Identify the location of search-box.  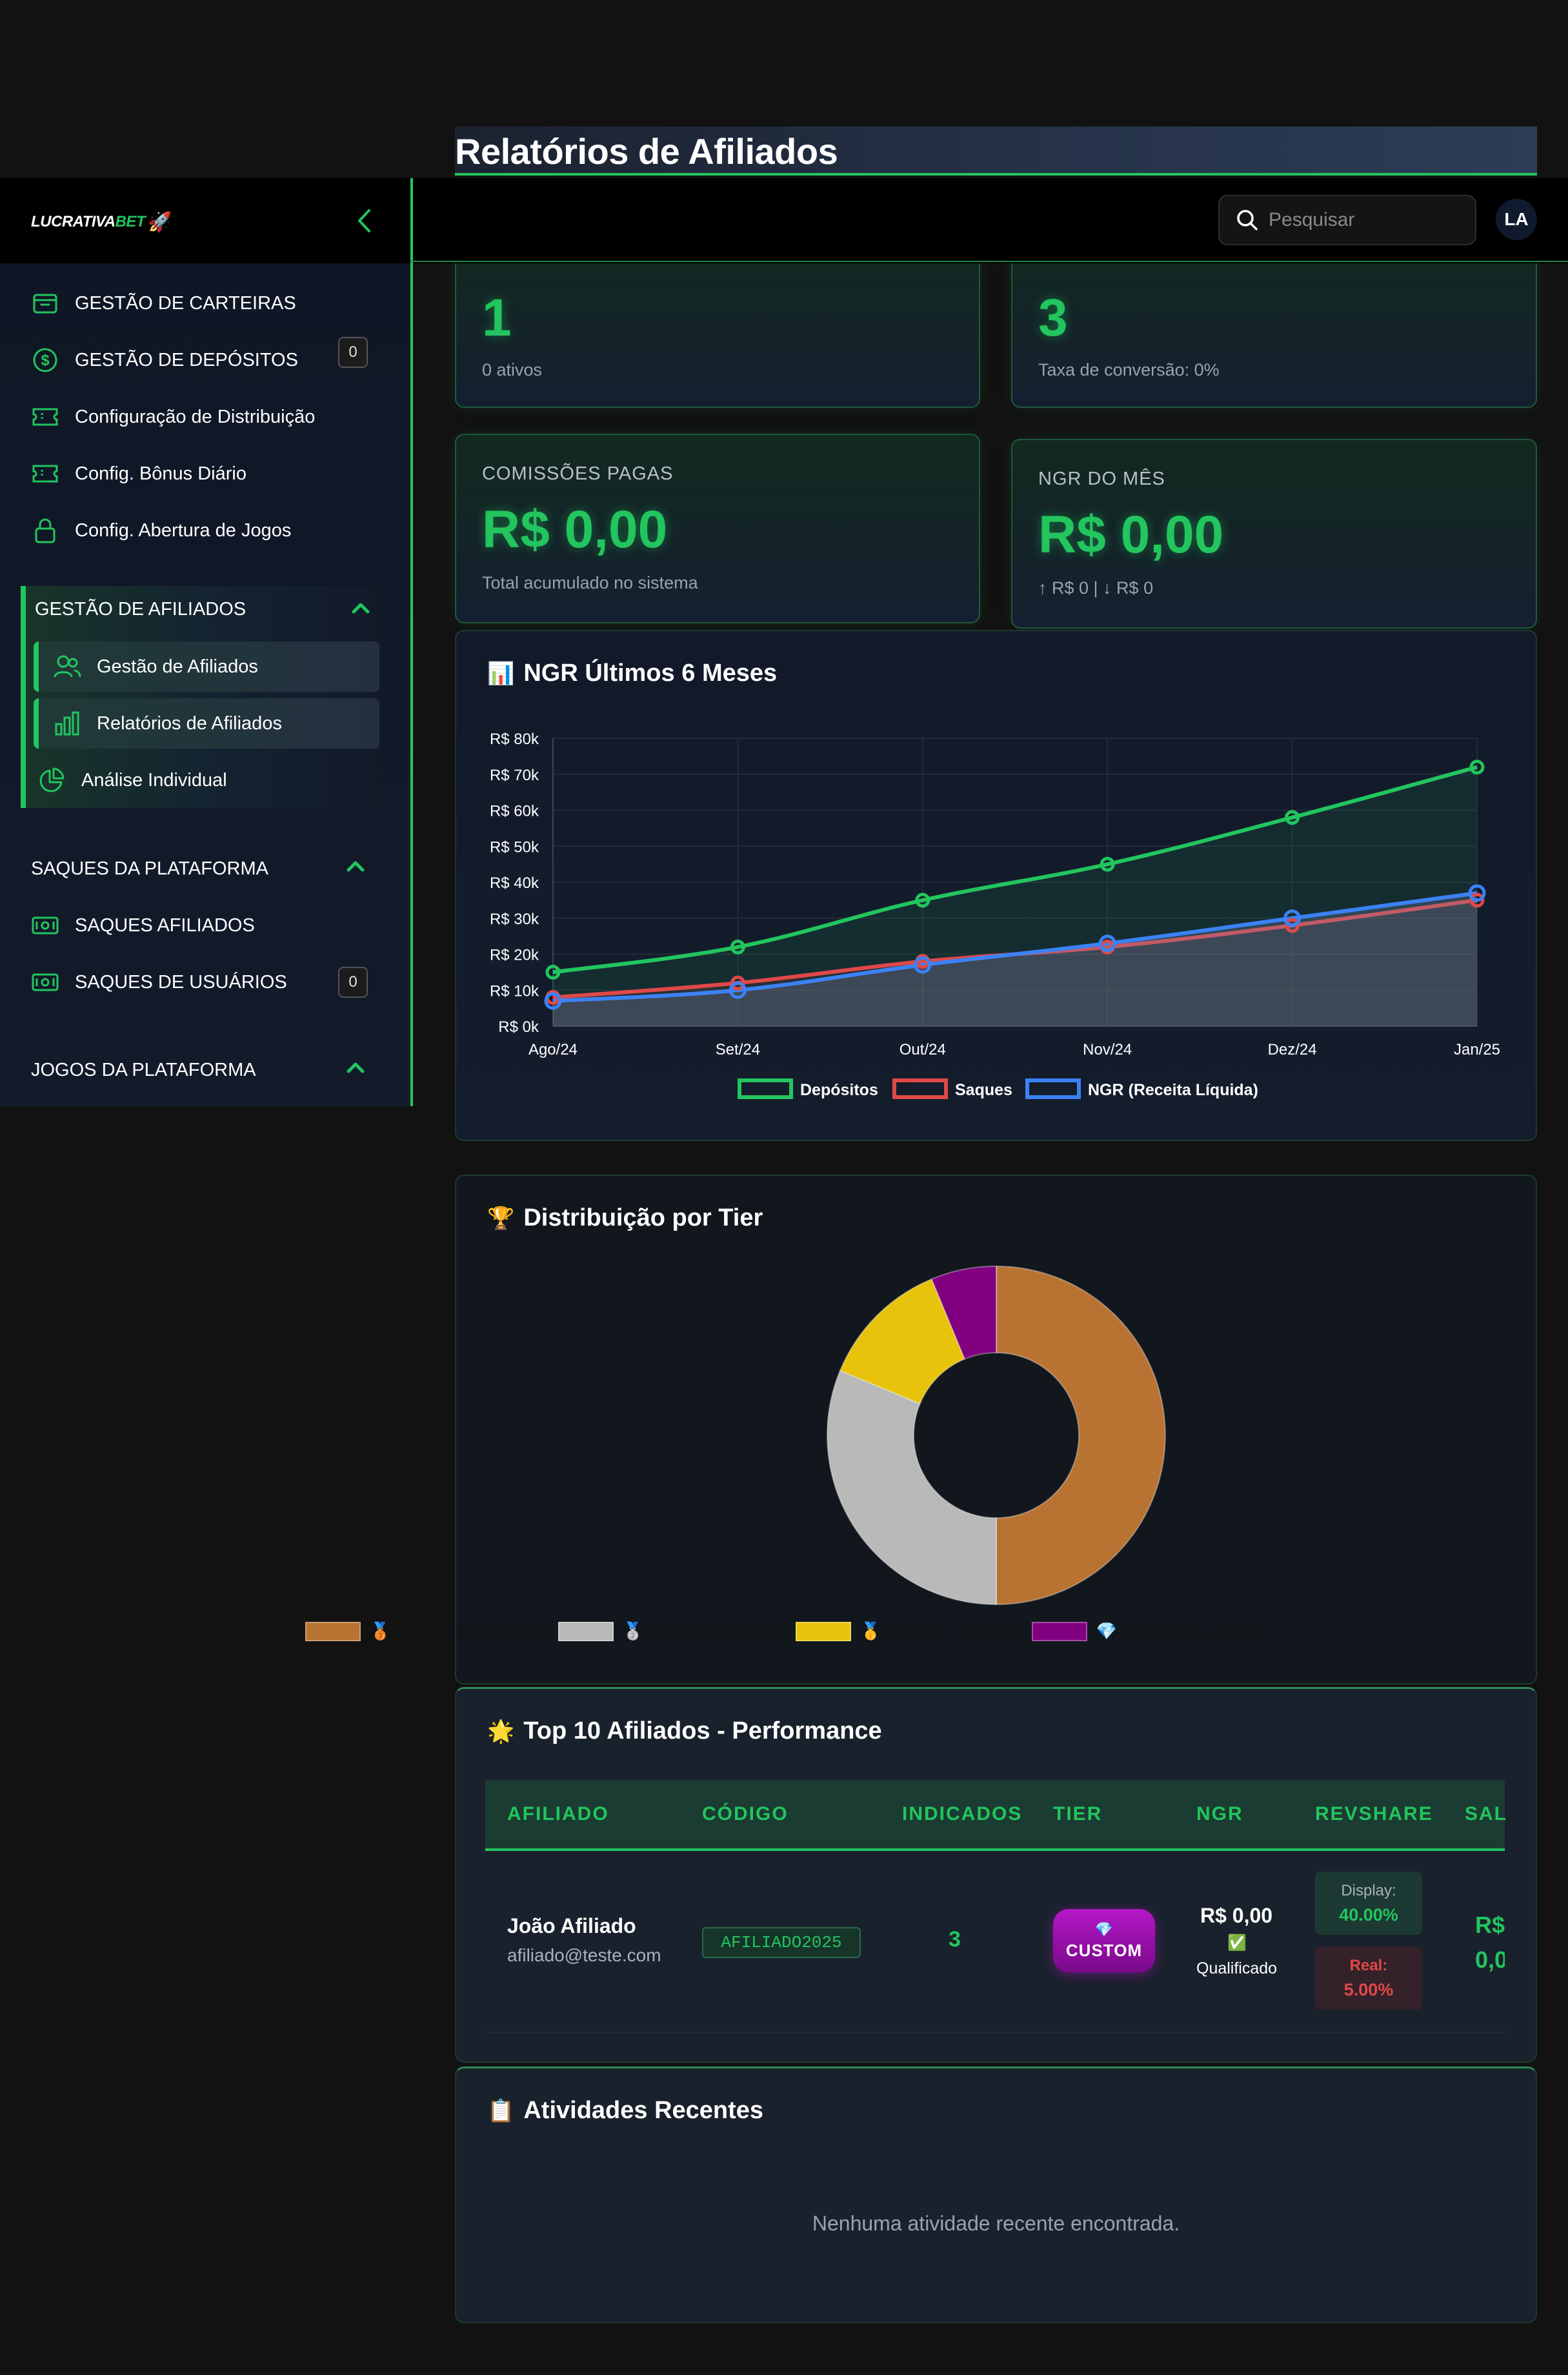
(1347, 220).